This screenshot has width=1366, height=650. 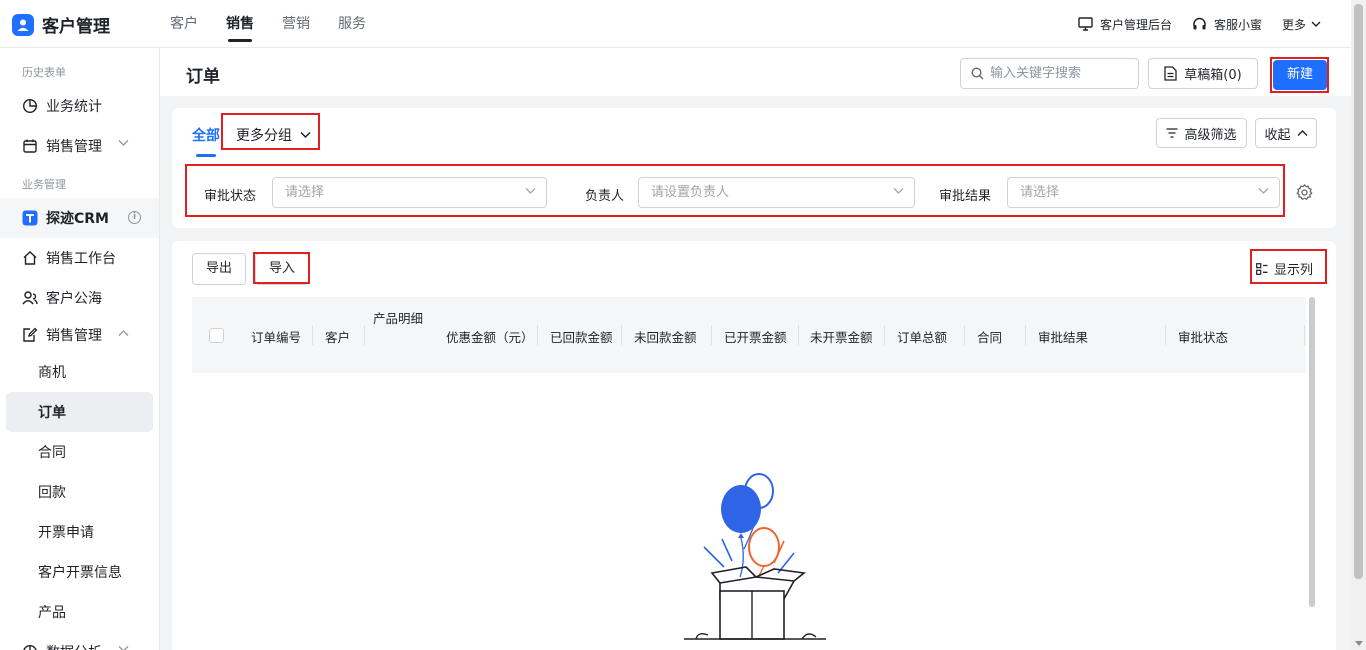 I want to click on calendar-icon, so click(x=30, y=146).